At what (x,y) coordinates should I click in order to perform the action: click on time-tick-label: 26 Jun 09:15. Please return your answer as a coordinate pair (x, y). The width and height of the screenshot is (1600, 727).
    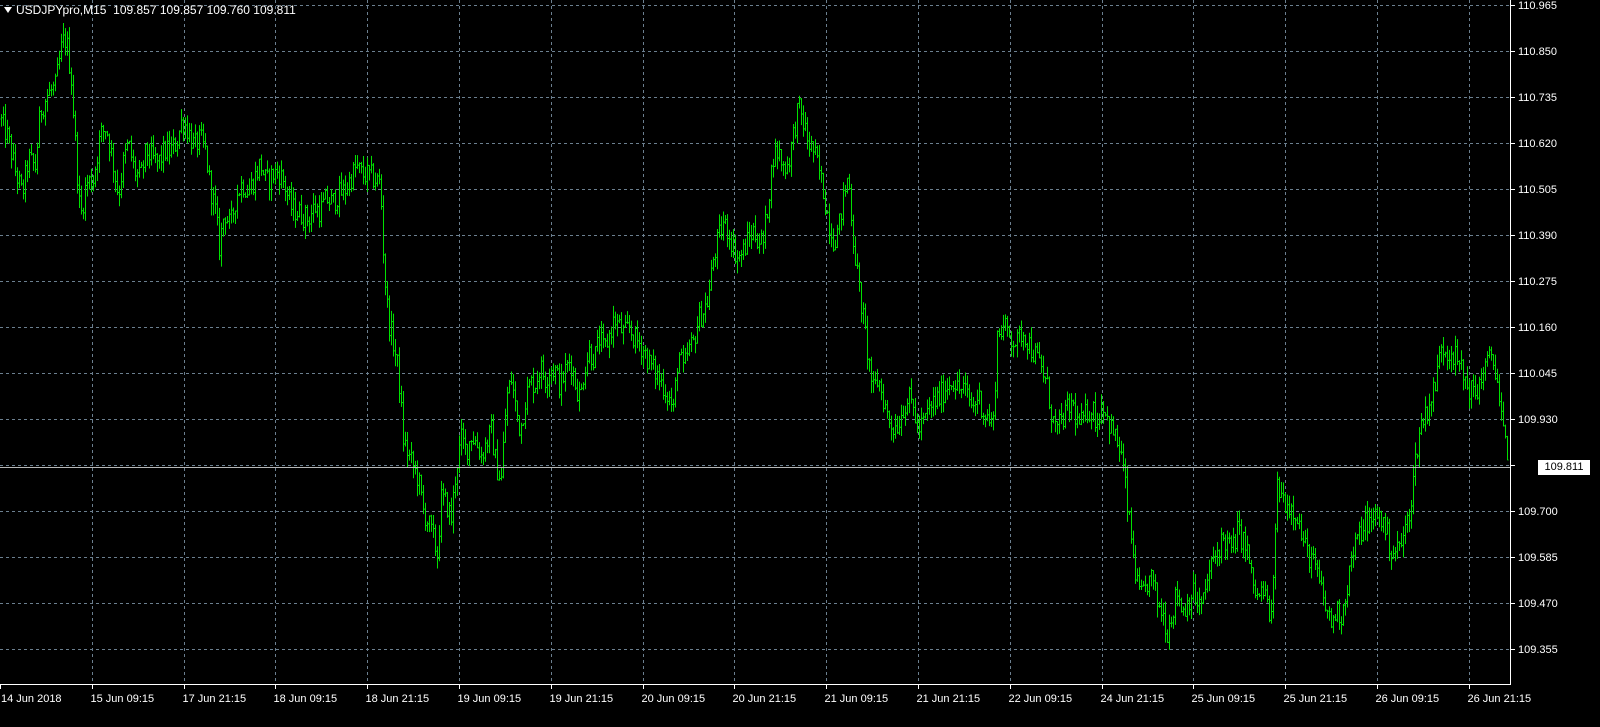
    Looking at the image, I should click on (1408, 699).